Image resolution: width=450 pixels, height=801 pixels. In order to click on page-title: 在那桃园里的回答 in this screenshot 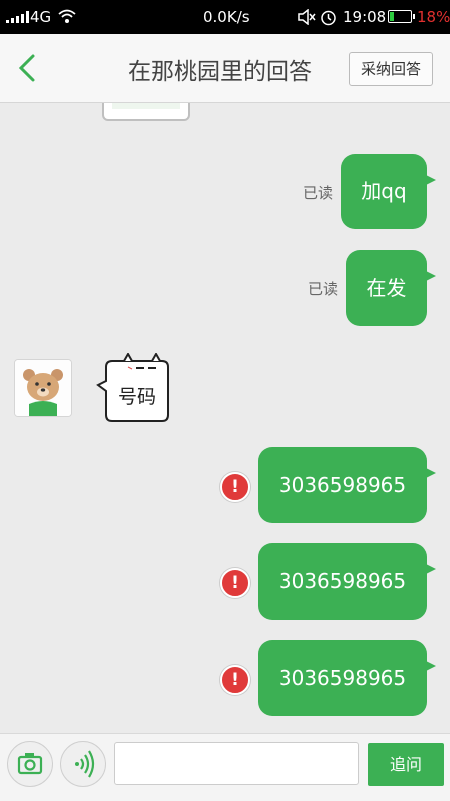, I will do `click(220, 72)`.